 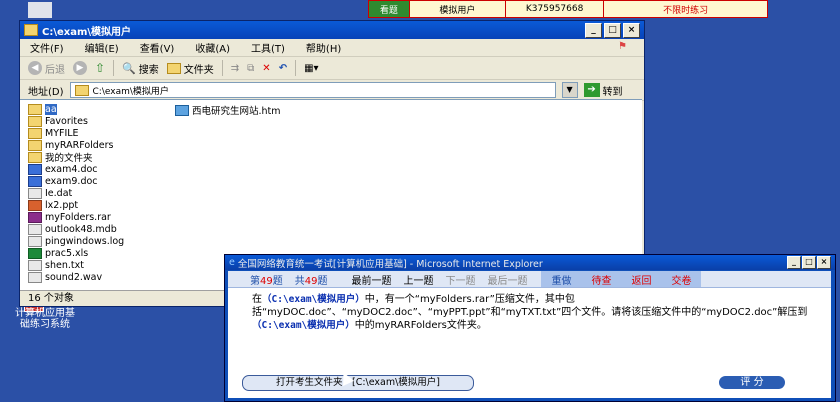 I want to click on text-file-icon, so click(x=35, y=241).